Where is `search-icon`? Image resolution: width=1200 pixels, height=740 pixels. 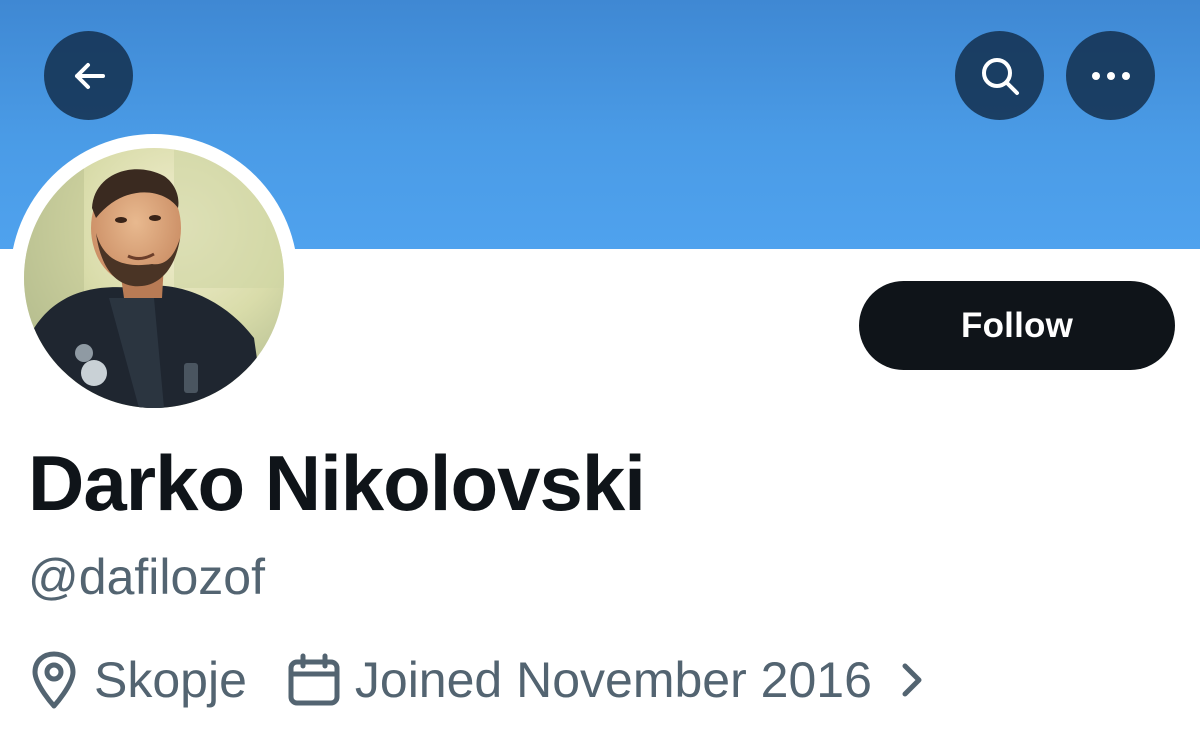
search-icon is located at coordinates (1000, 76).